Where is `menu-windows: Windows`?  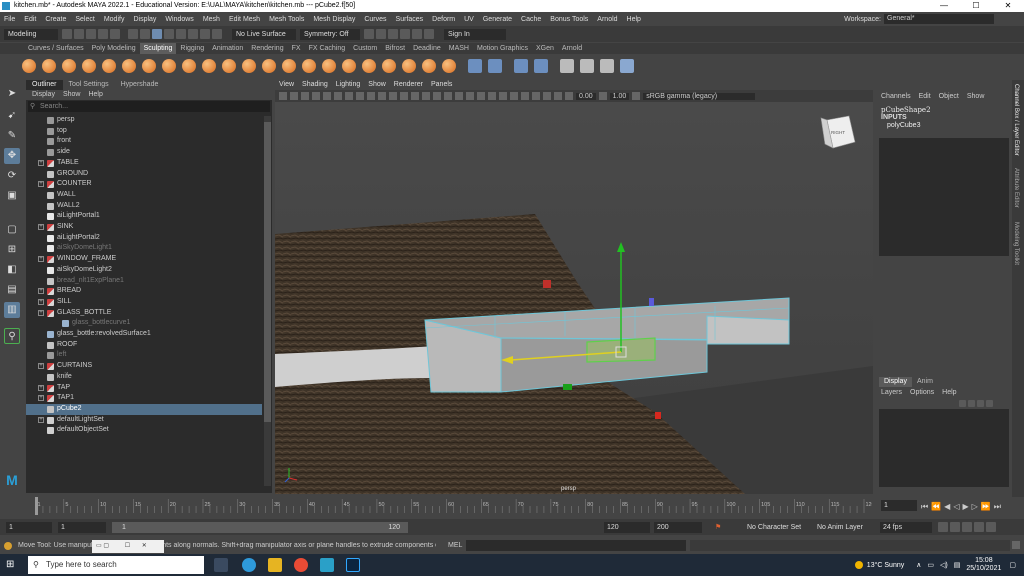 menu-windows: Windows is located at coordinates (179, 19).